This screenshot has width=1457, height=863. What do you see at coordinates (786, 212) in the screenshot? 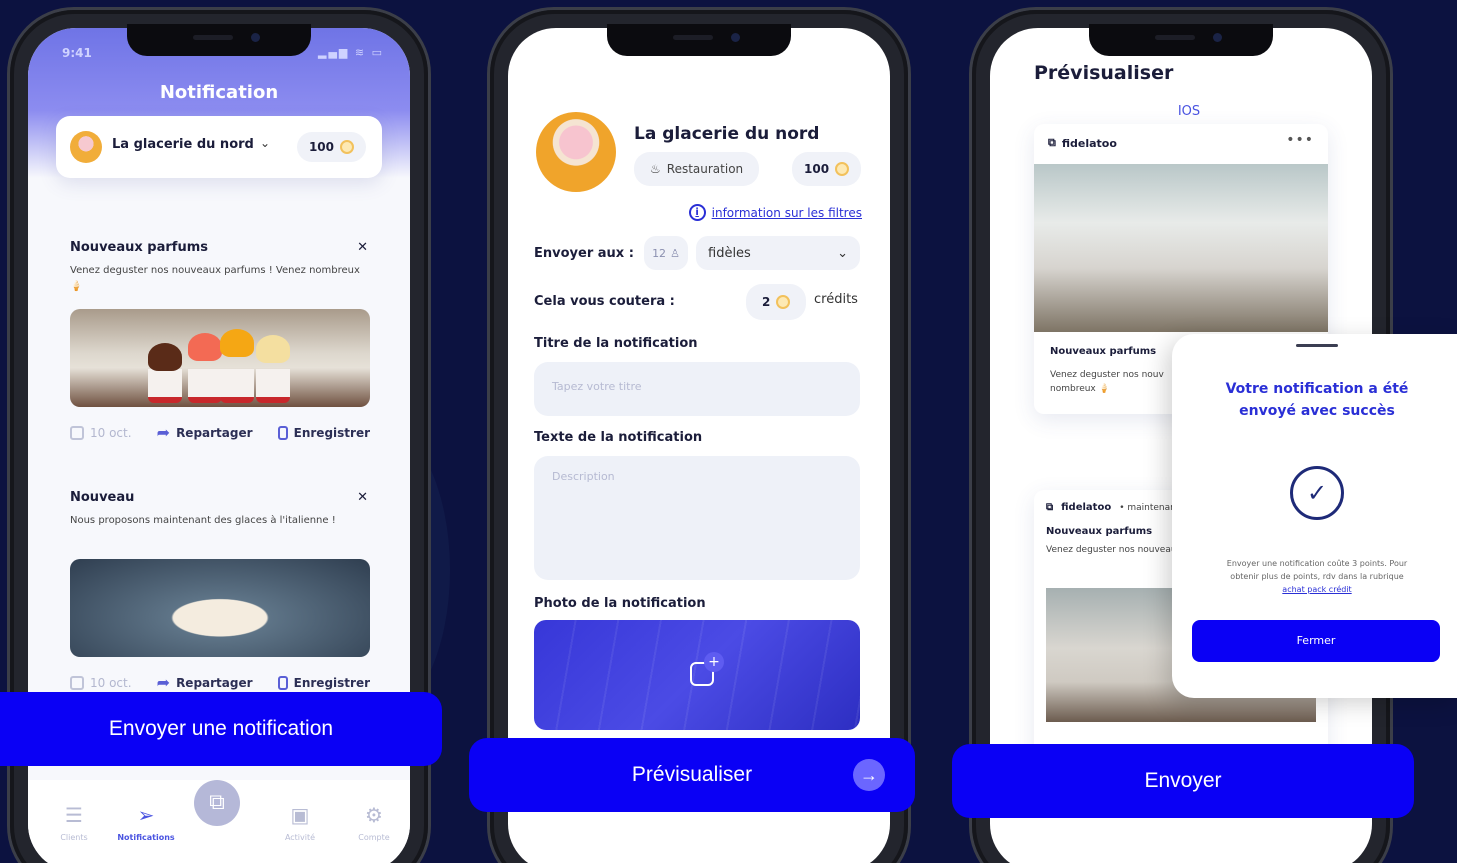
I see `info-link-label: information sur les filtres` at bounding box center [786, 212].